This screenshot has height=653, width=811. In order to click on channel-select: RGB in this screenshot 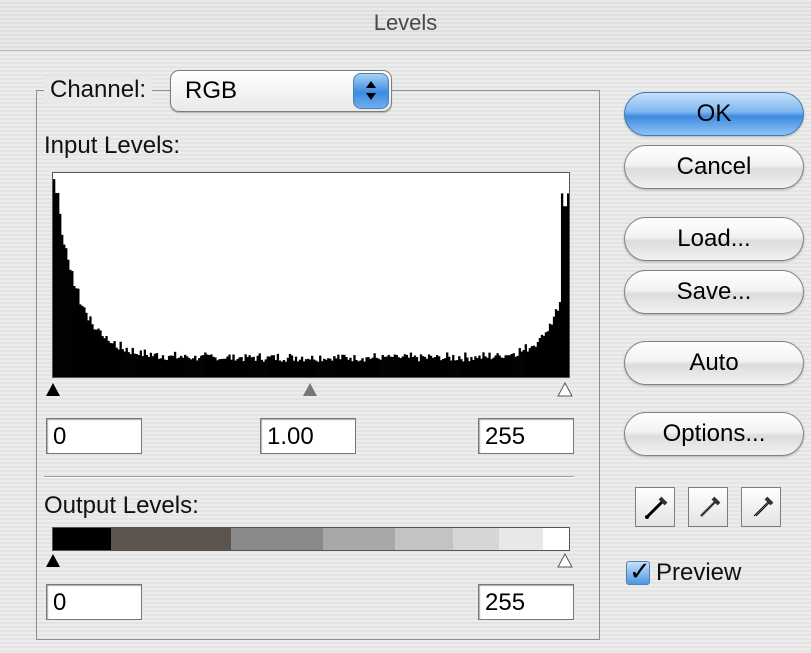, I will do `click(281, 91)`.